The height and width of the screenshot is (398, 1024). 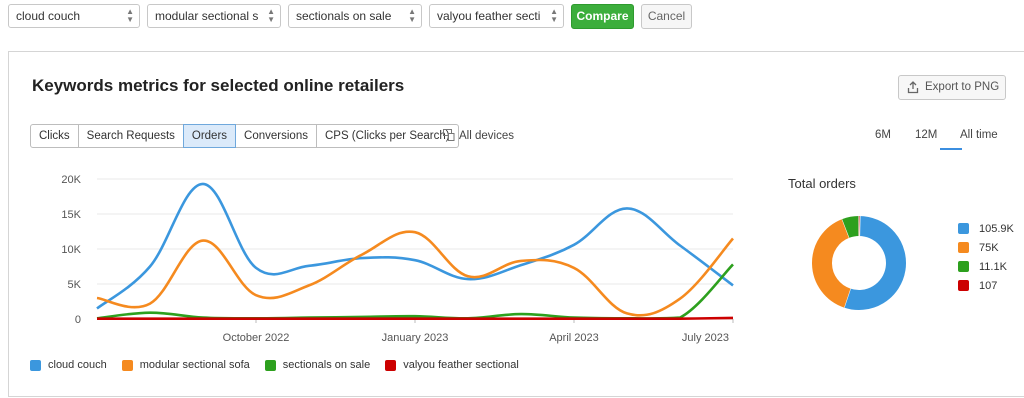 I want to click on donut-legend-item: 11.1K, so click(x=986, y=266).